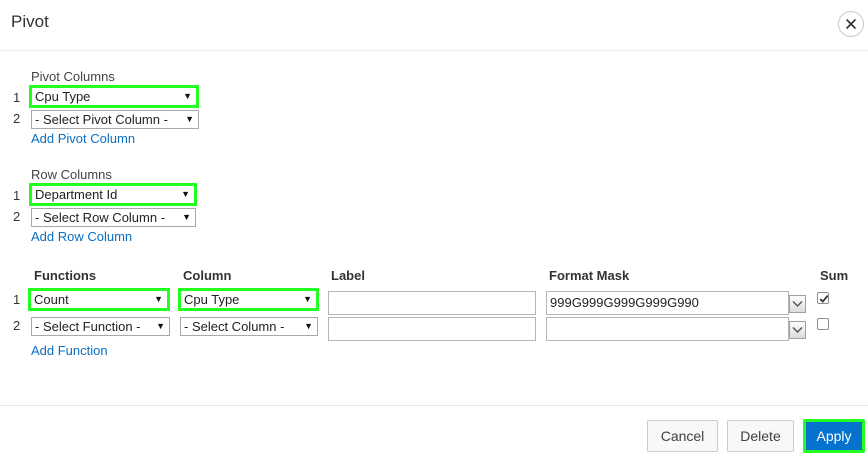  I want to click on function-row-number: 1, so click(17, 299).